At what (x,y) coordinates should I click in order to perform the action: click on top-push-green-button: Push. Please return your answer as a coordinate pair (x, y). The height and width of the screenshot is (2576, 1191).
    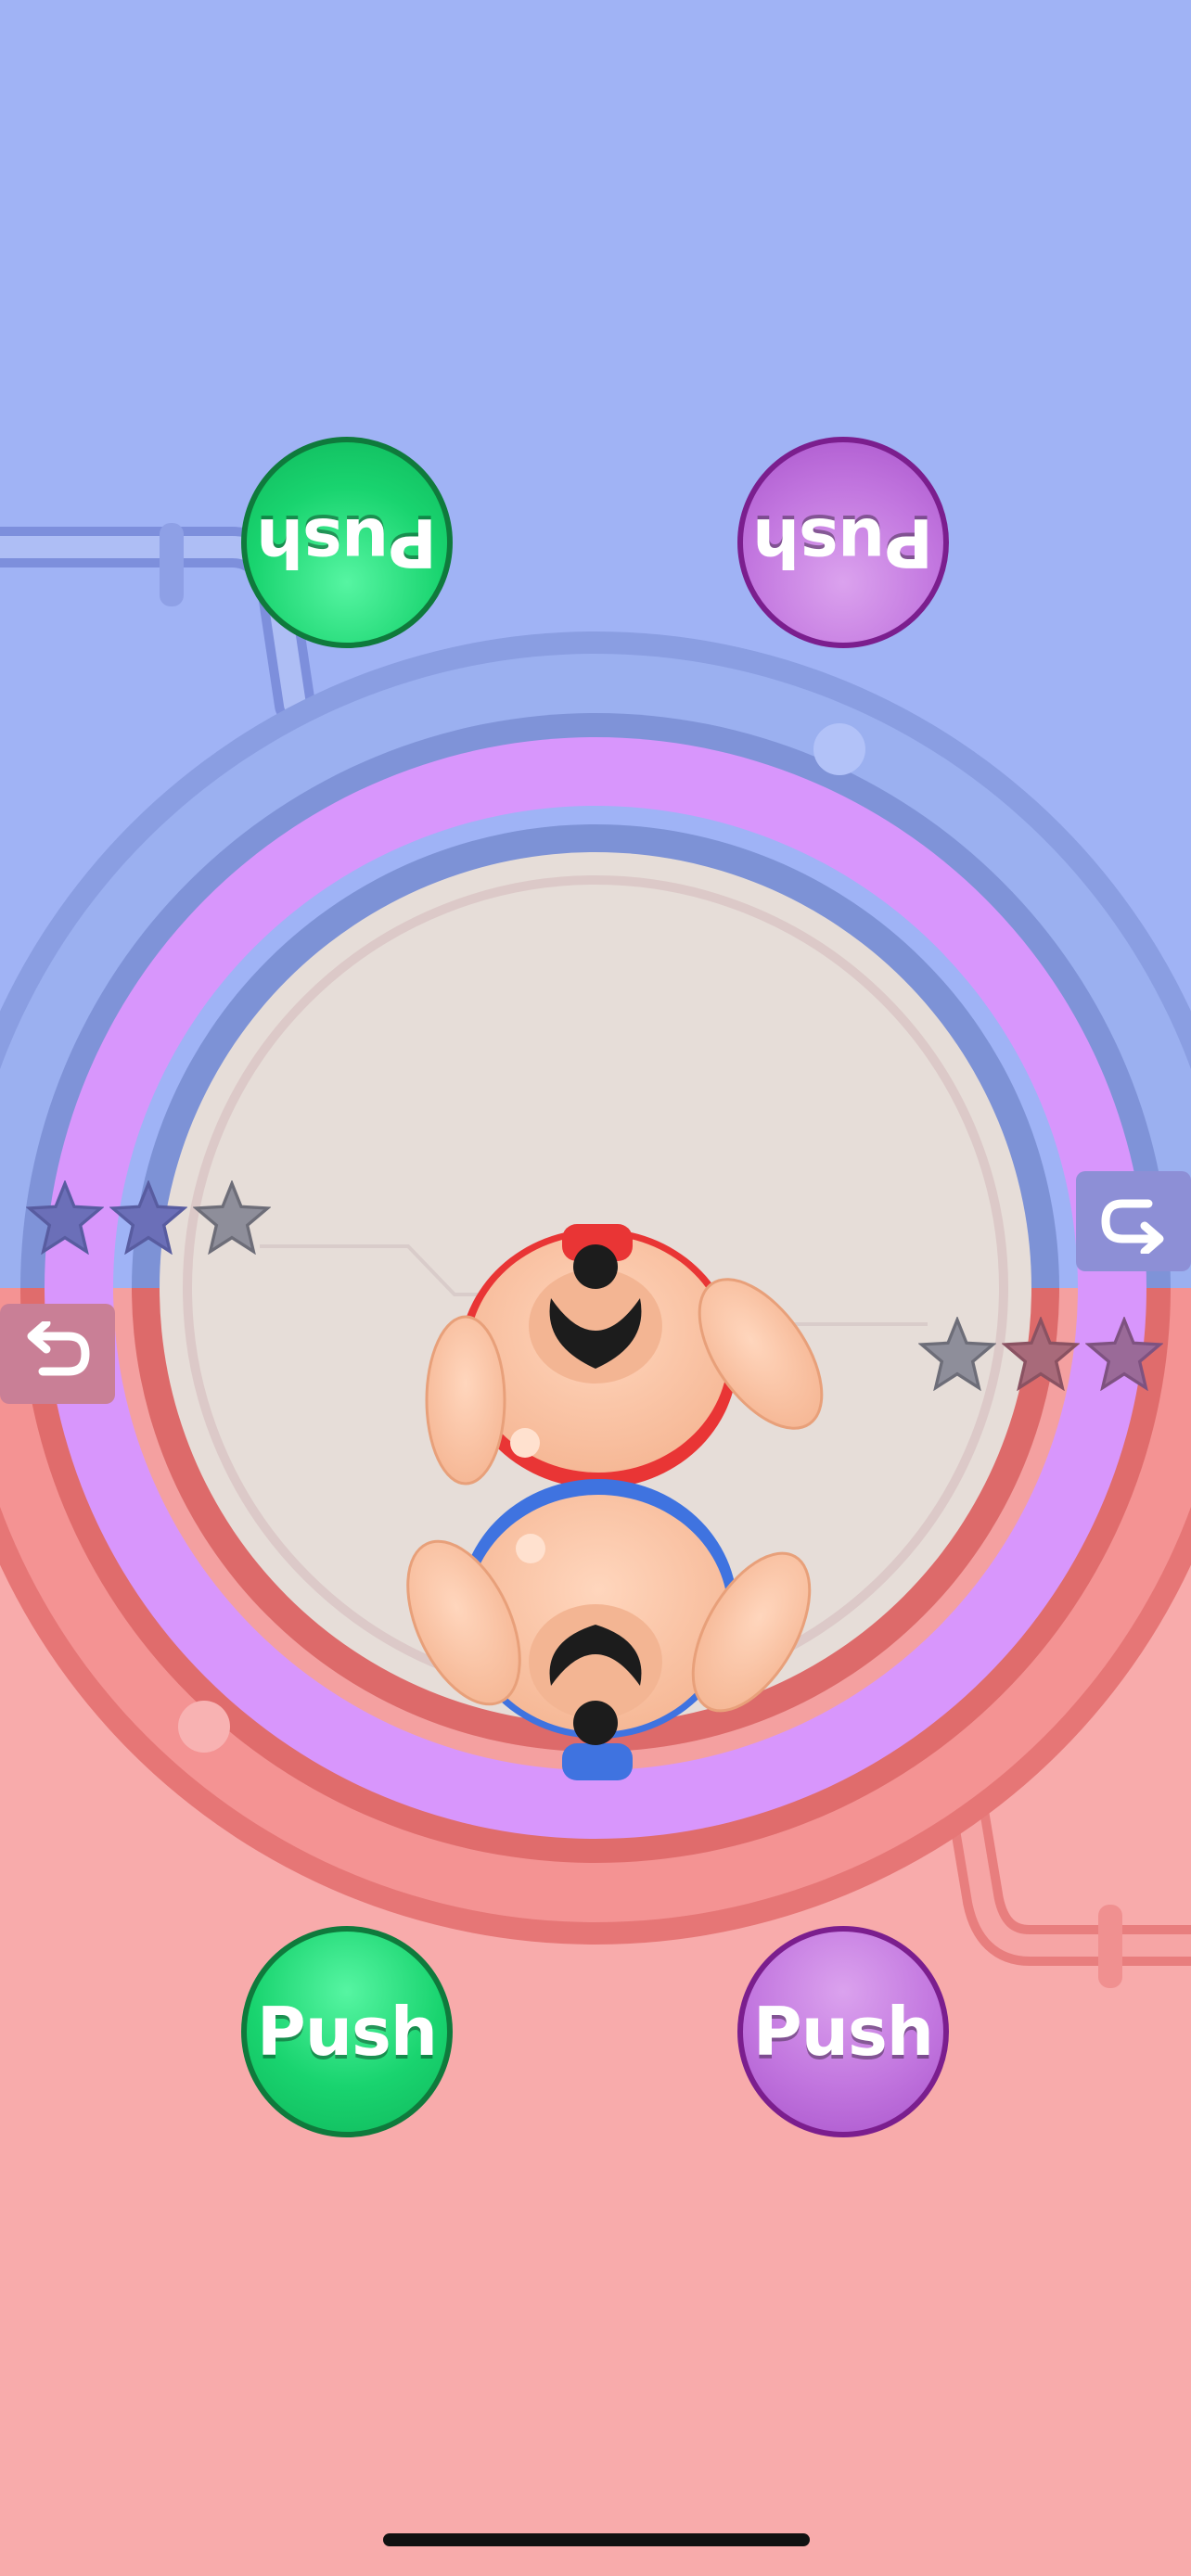
    Looking at the image, I should click on (347, 542).